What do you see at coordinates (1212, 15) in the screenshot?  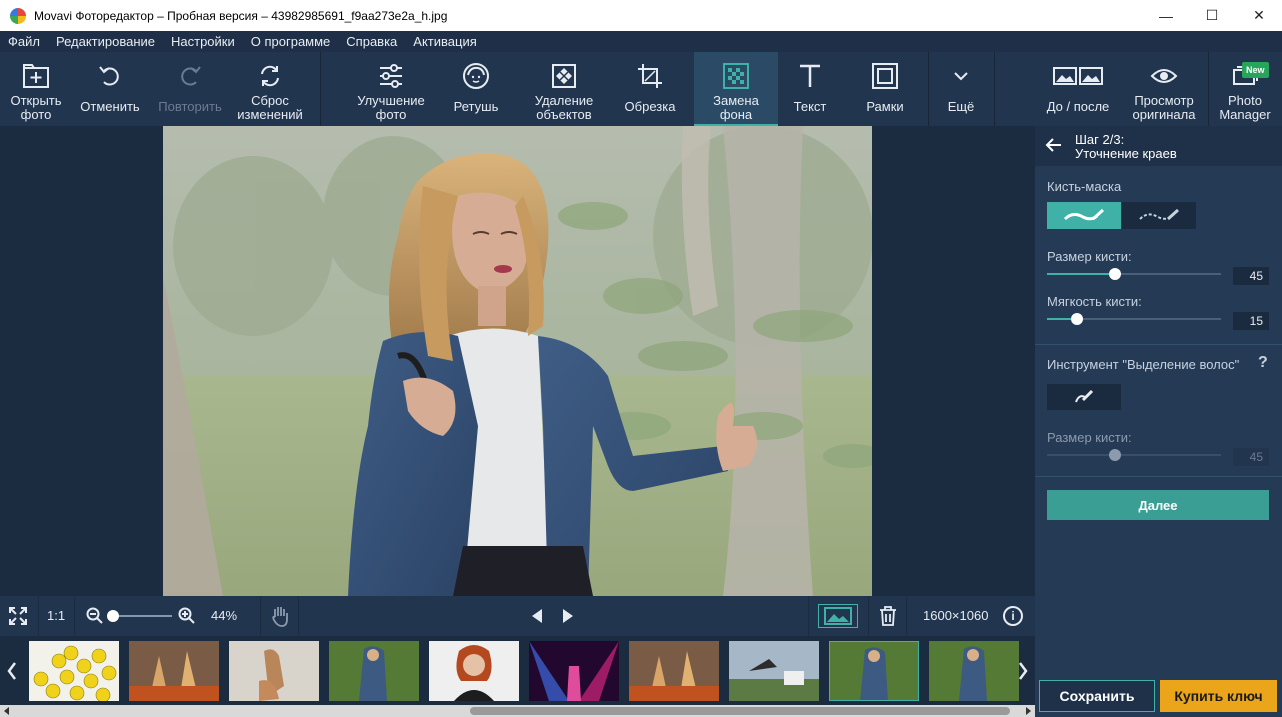 I see `maximize-button: ☐` at bounding box center [1212, 15].